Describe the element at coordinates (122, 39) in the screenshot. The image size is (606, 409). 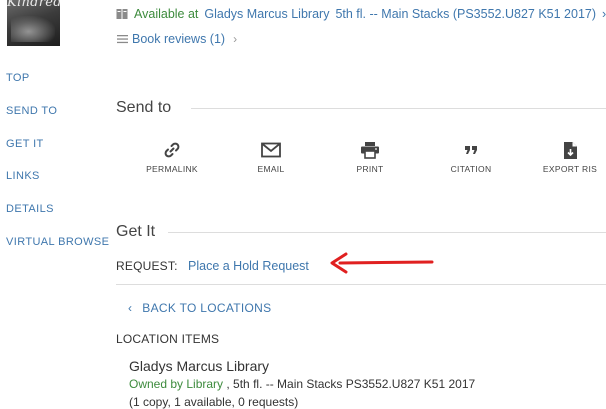
I see `list-icon` at that location.